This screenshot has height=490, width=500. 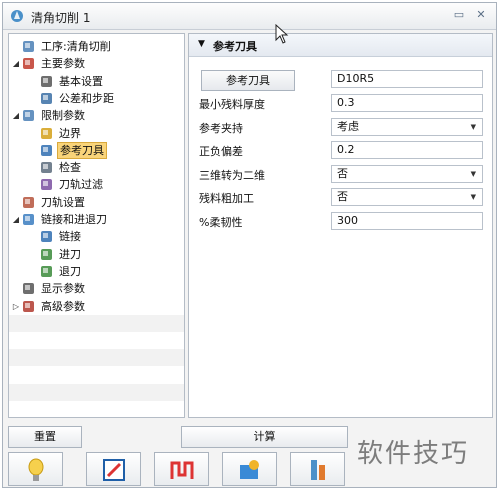 What do you see at coordinates (221, 222) in the screenshot?
I see `property-label: %柔韧性` at bounding box center [221, 222].